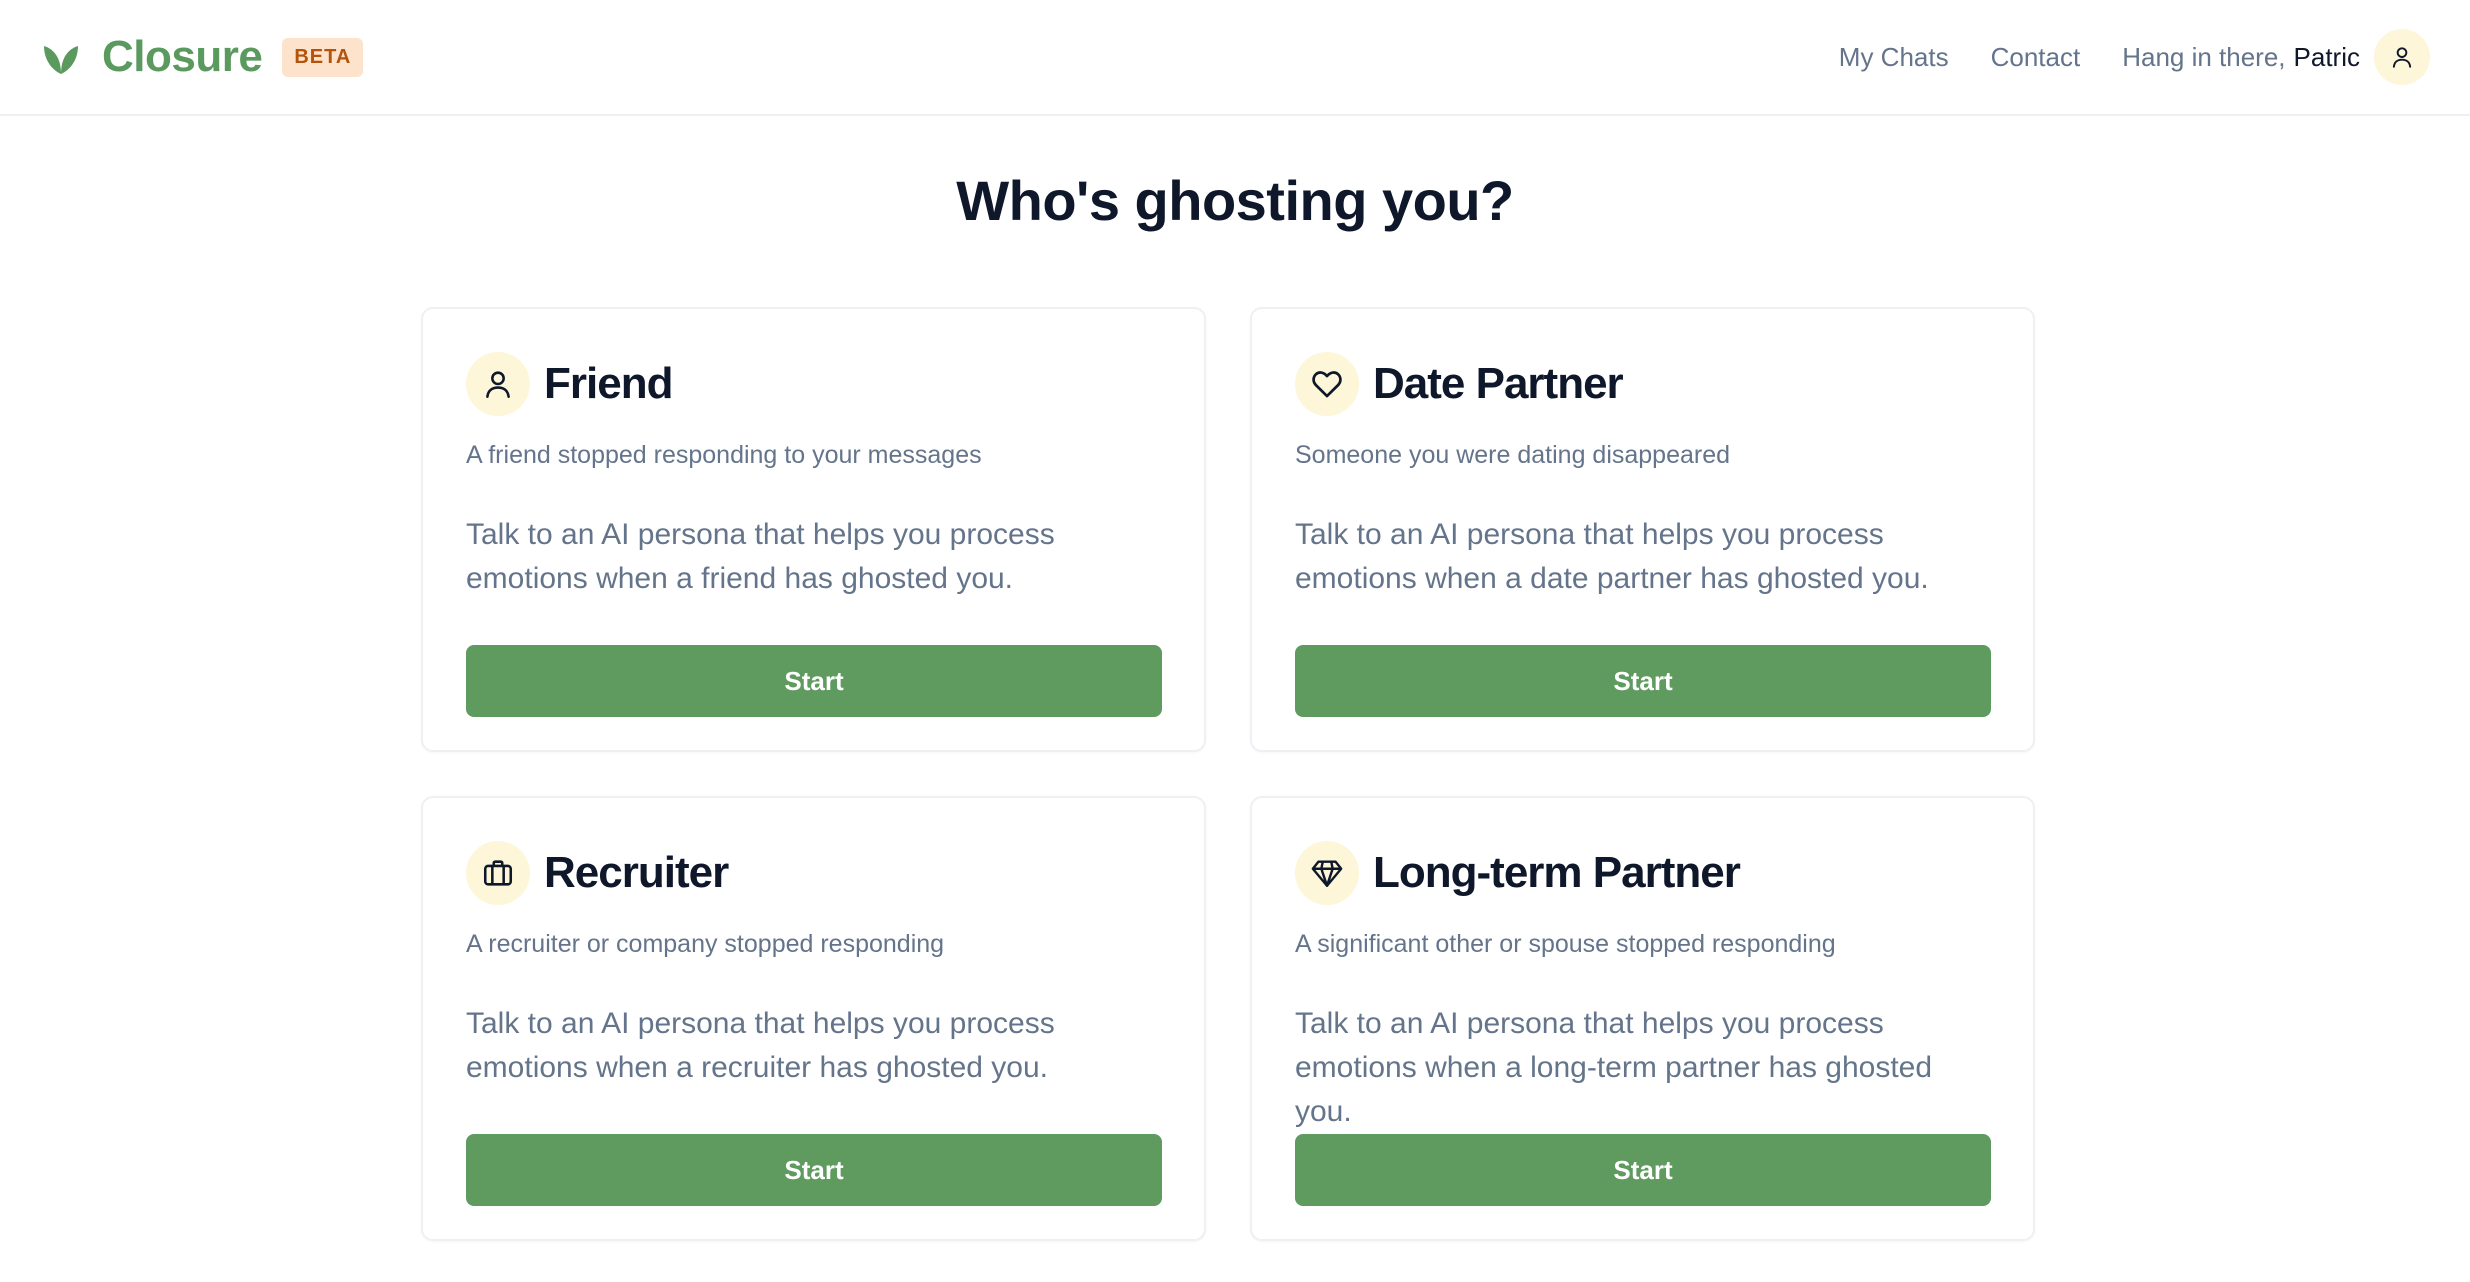 The width and height of the screenshot is (2470, 1282). Describe the element at coordinates (182, 56) in the screenshot. I see `brand-name: Closure` at that location.